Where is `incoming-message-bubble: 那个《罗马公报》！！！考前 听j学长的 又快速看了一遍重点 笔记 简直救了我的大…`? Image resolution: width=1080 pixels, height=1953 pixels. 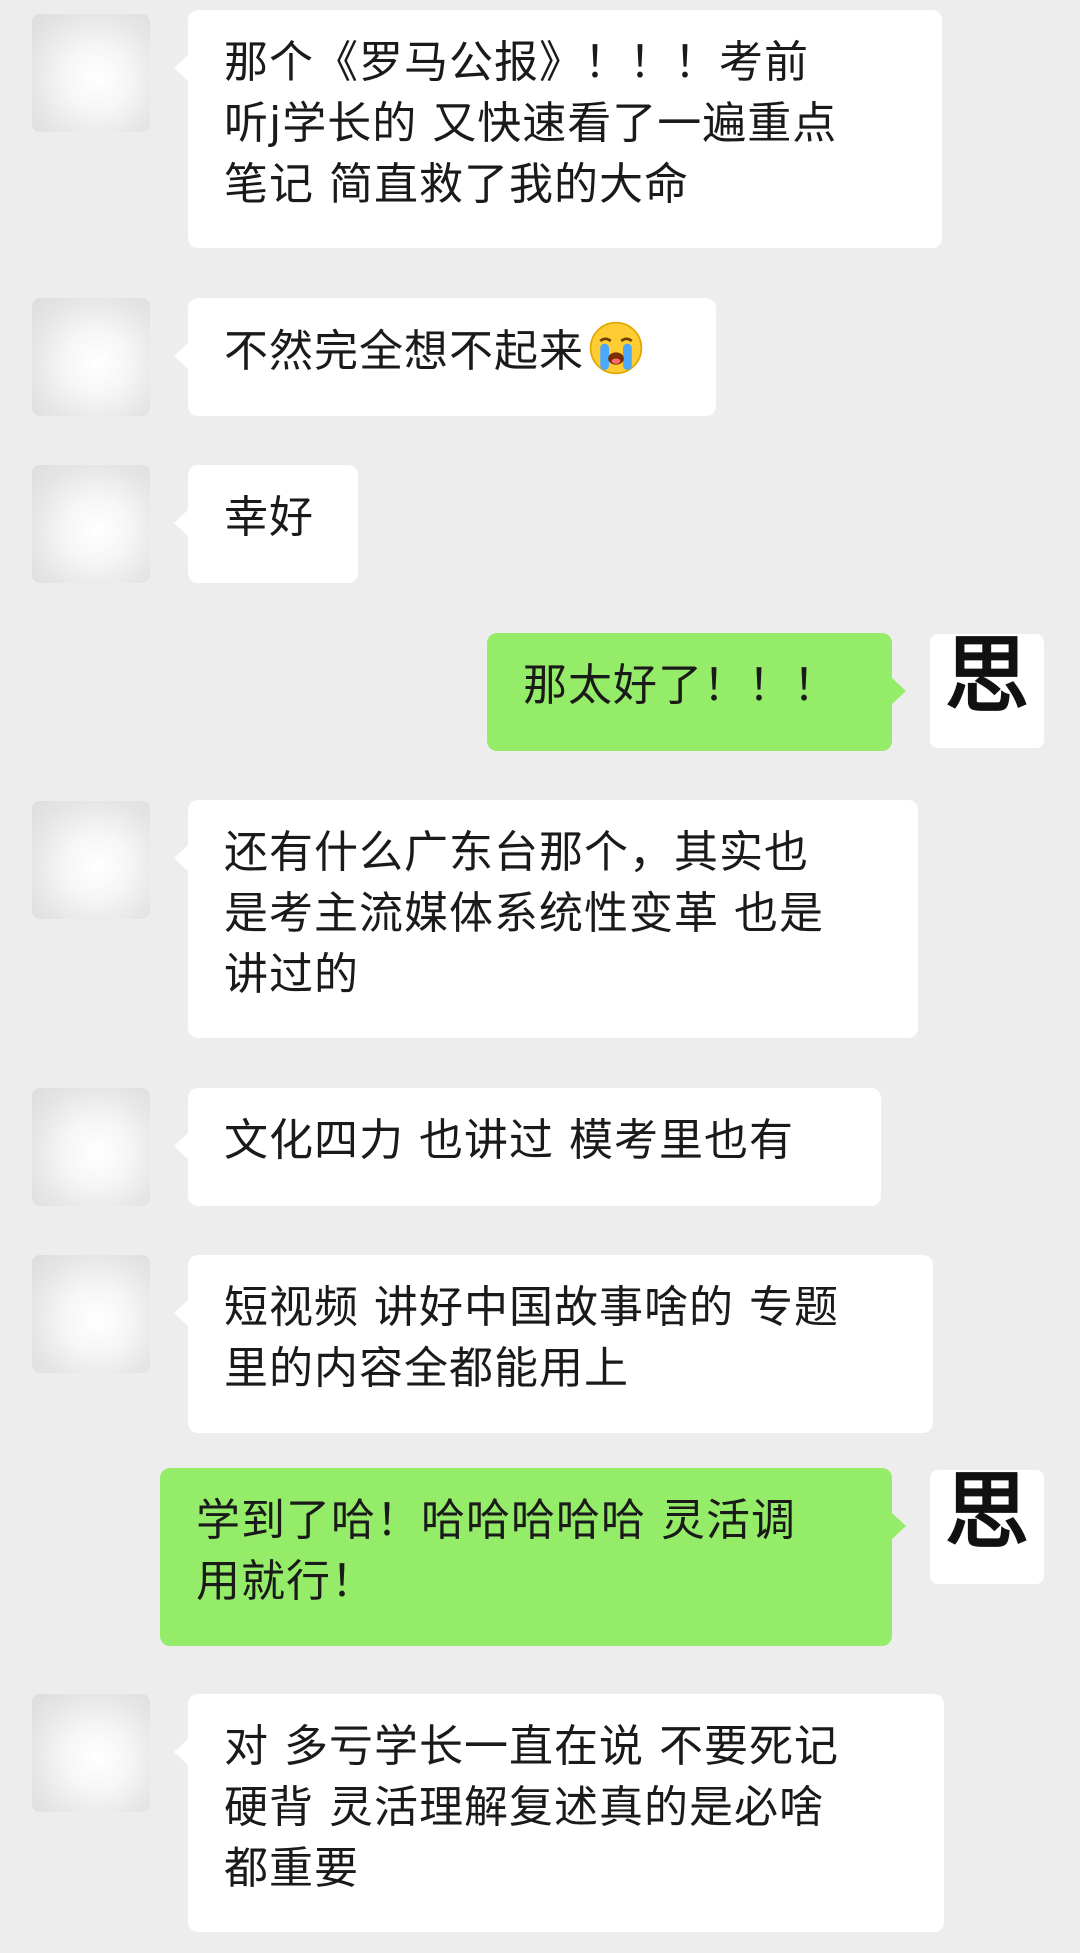
incoming-message-bubble: 那个《罗马公报》！！！考前 听j学长的 又快速看了一遍重点 笔记 简直救了我的大… is located at coordinates (558, 129).